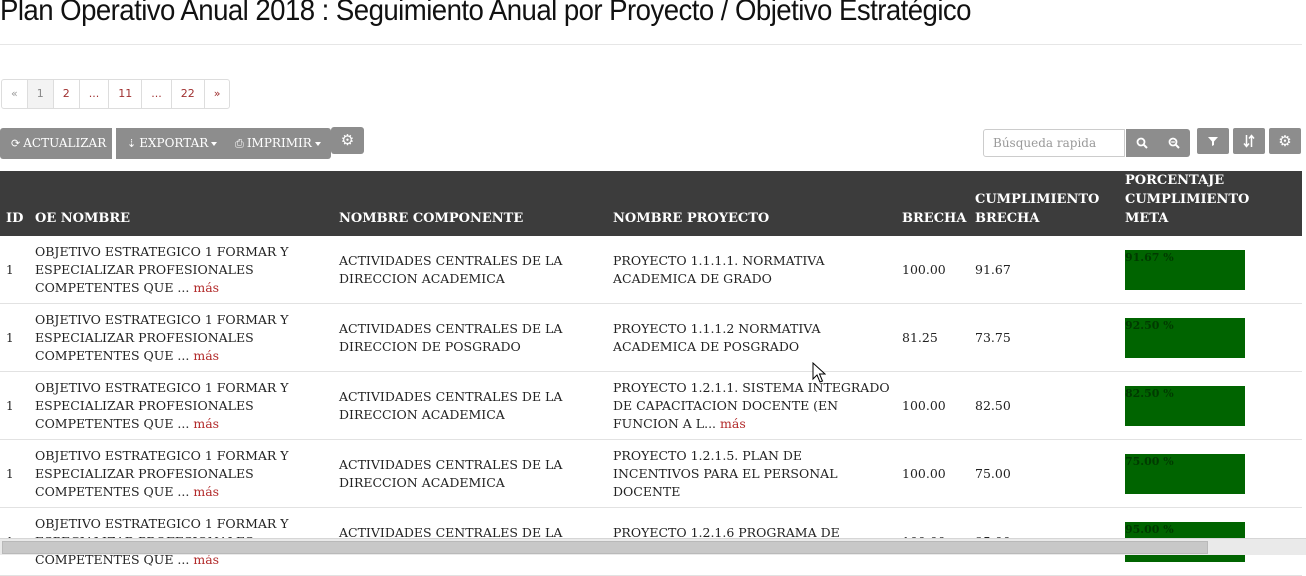 The width and height of the screenshot is (1306, 576). I want to click on column-header-porcentaje: PORCENTAJE CUMPLIMIENTO META, so click(1210, 203).